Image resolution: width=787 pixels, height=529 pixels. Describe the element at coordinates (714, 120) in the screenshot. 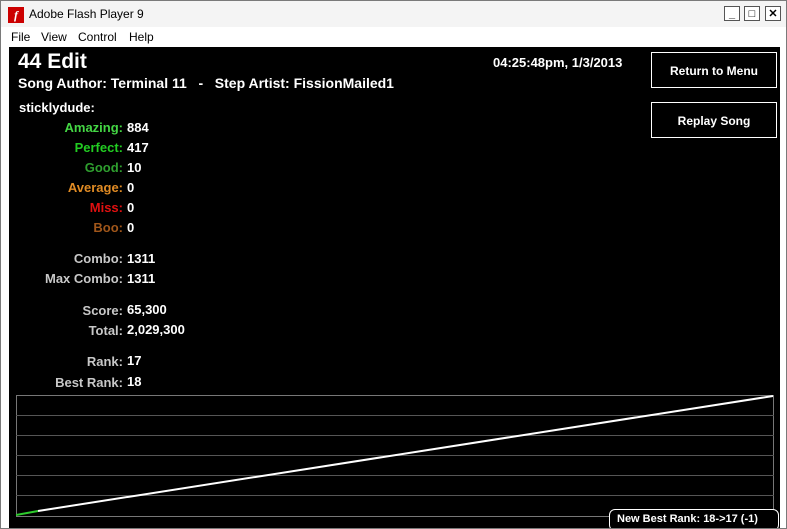

I see `replay-song-button: Replay Song` at that location.